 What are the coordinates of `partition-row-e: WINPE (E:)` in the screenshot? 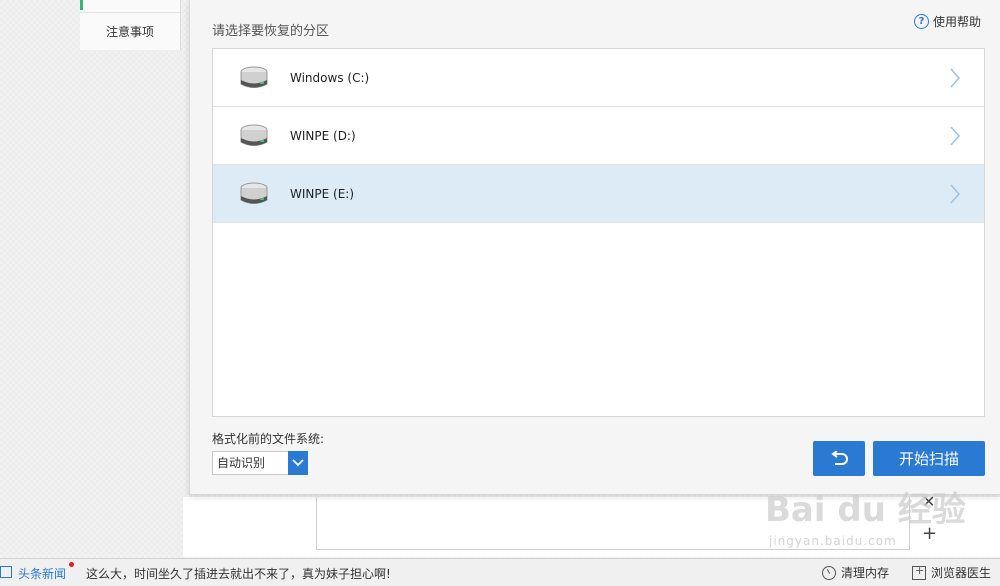 It's located at (598, 194).